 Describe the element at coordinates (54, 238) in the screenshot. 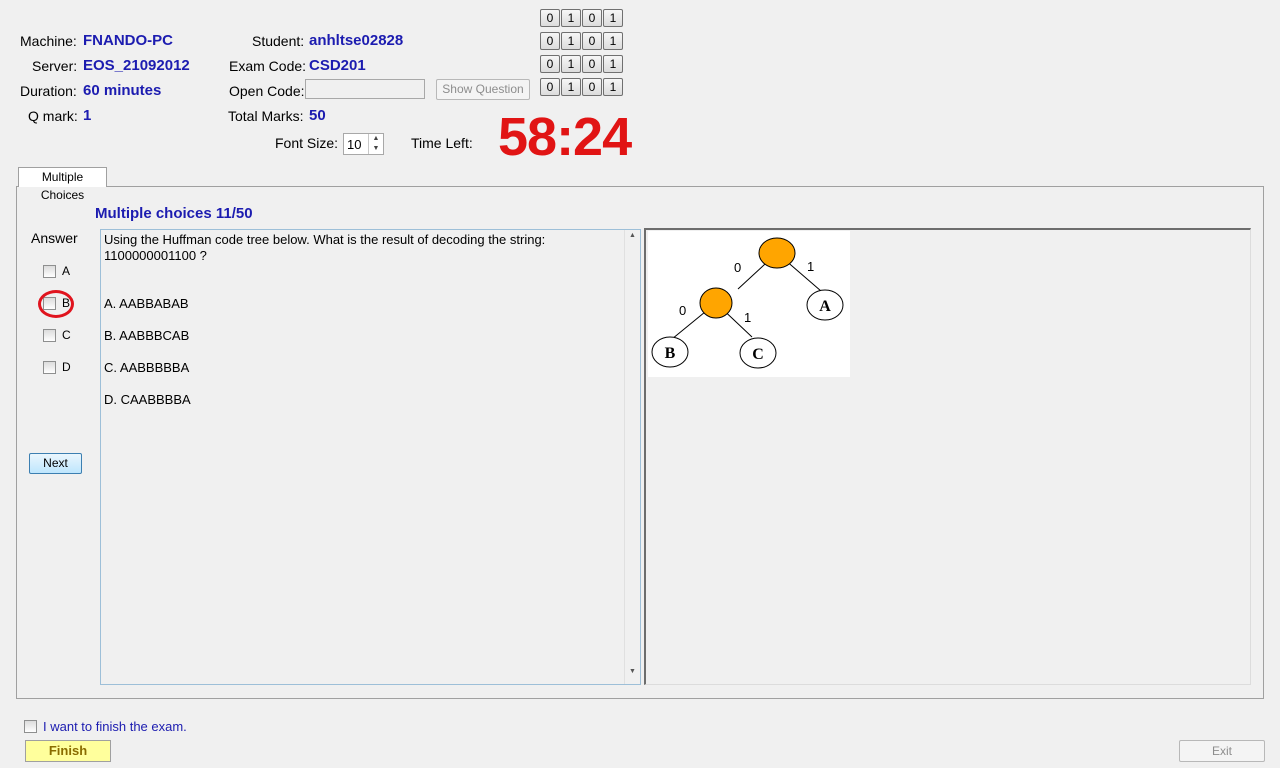

I see `answer-label: Answer` at that location.